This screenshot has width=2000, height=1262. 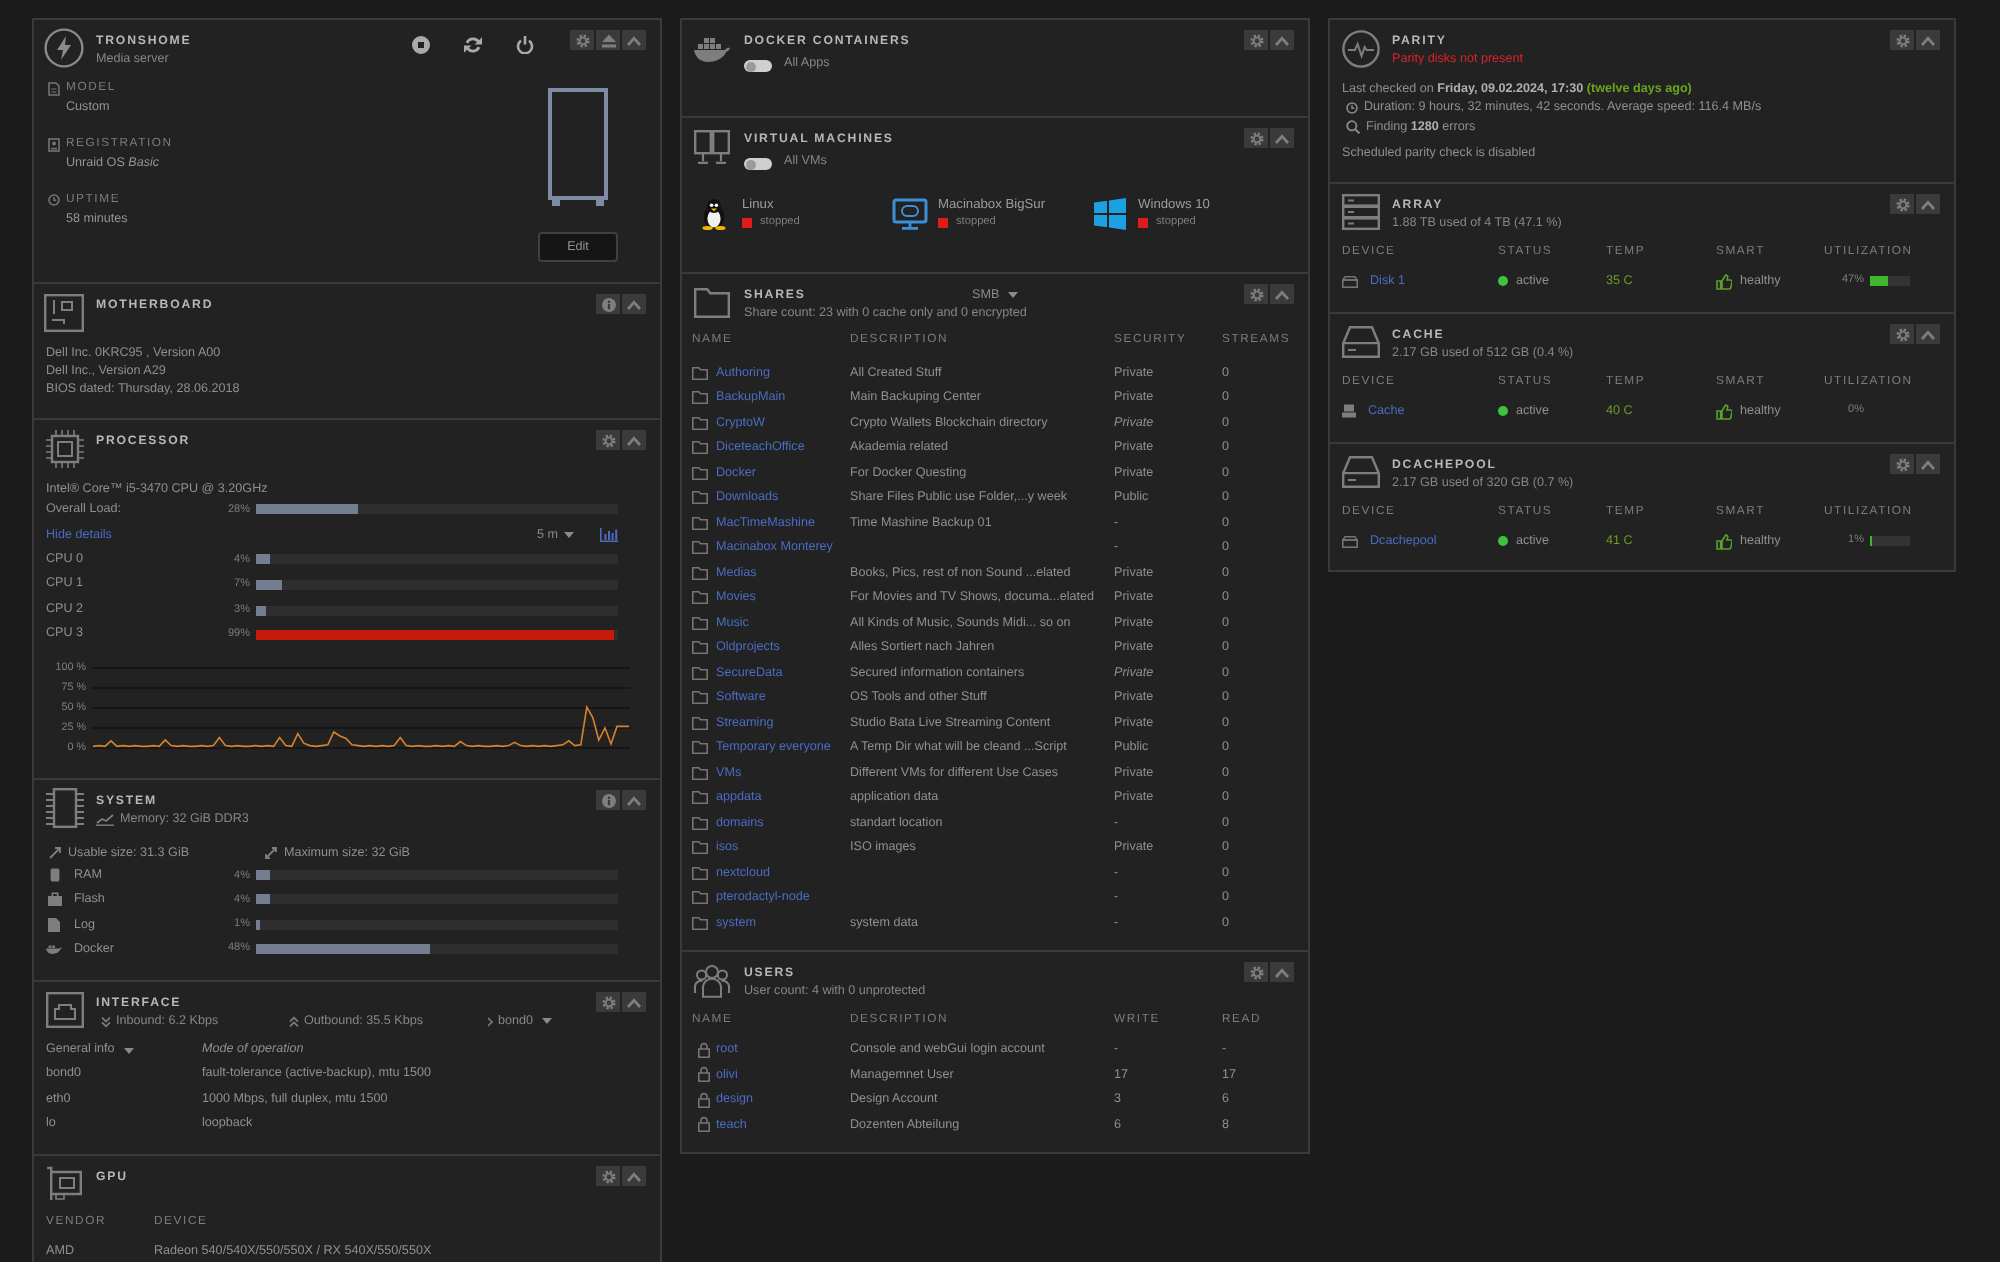 What do you see at coordinates (64, 48) in the screenshot?
I see `lightning-bolt-icon` at bounding box center [64, 48].